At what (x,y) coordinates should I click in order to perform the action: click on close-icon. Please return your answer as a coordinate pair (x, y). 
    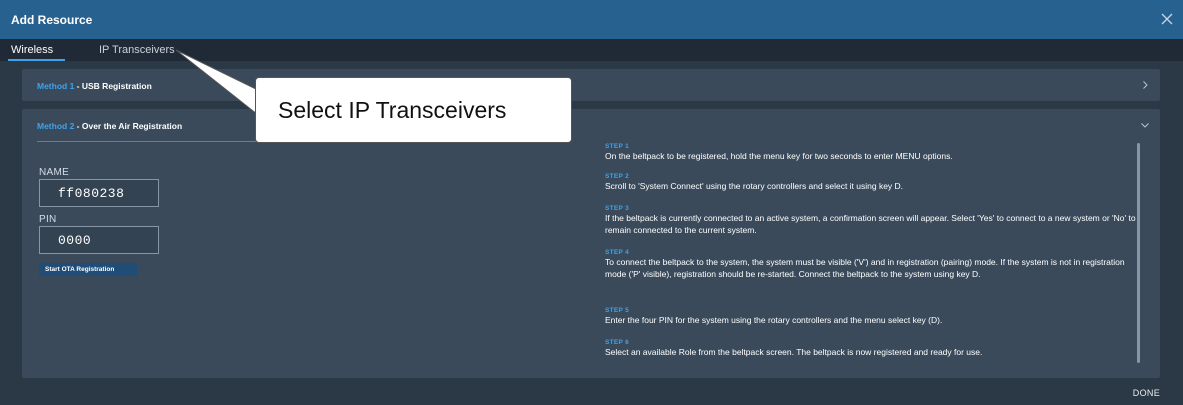
    Looking at the image, I should click on (1167, 19).